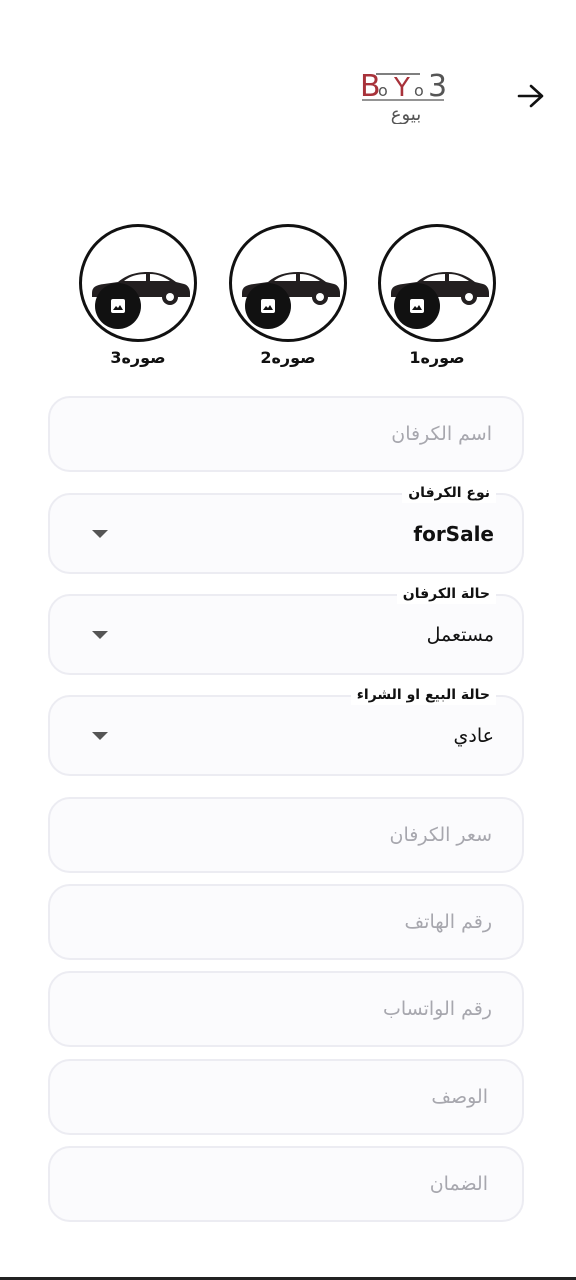 Image resolution: width=576 pixels, height=1280 pixels. Describe the element at coordinates (423, 695) in the screenshot. I see `sale-status-label: حالة البيع او الشراء` at that location.